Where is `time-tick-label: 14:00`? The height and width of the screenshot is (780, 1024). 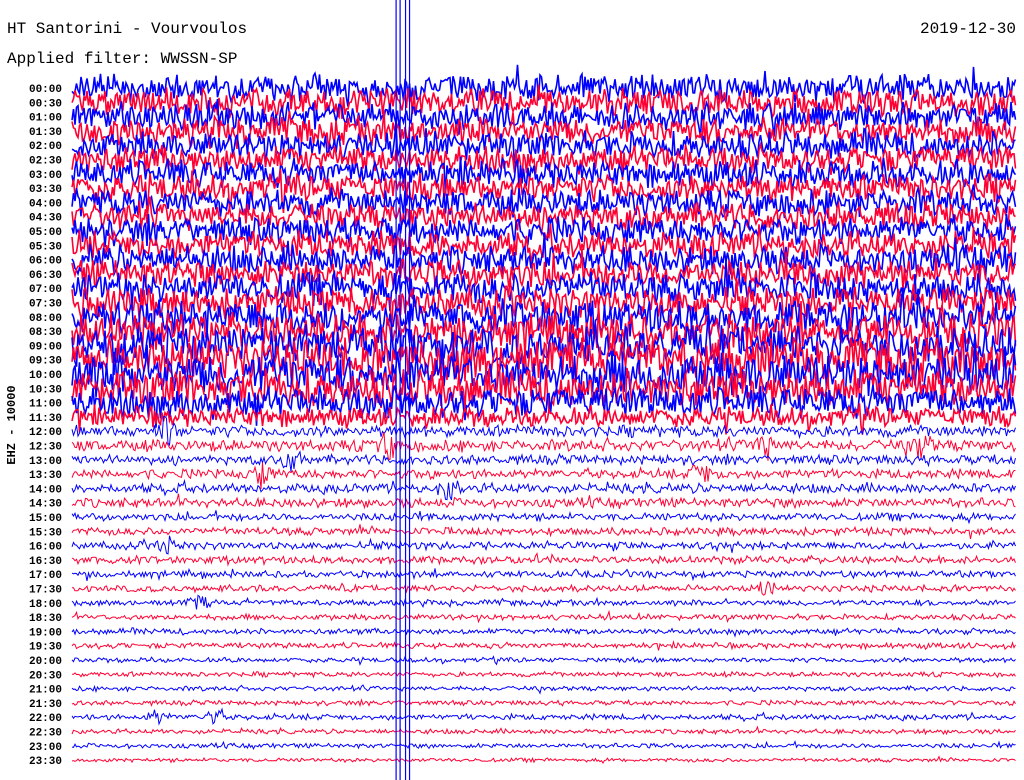
time-tick-label: 14:00 is located at coordinates (45, 490).